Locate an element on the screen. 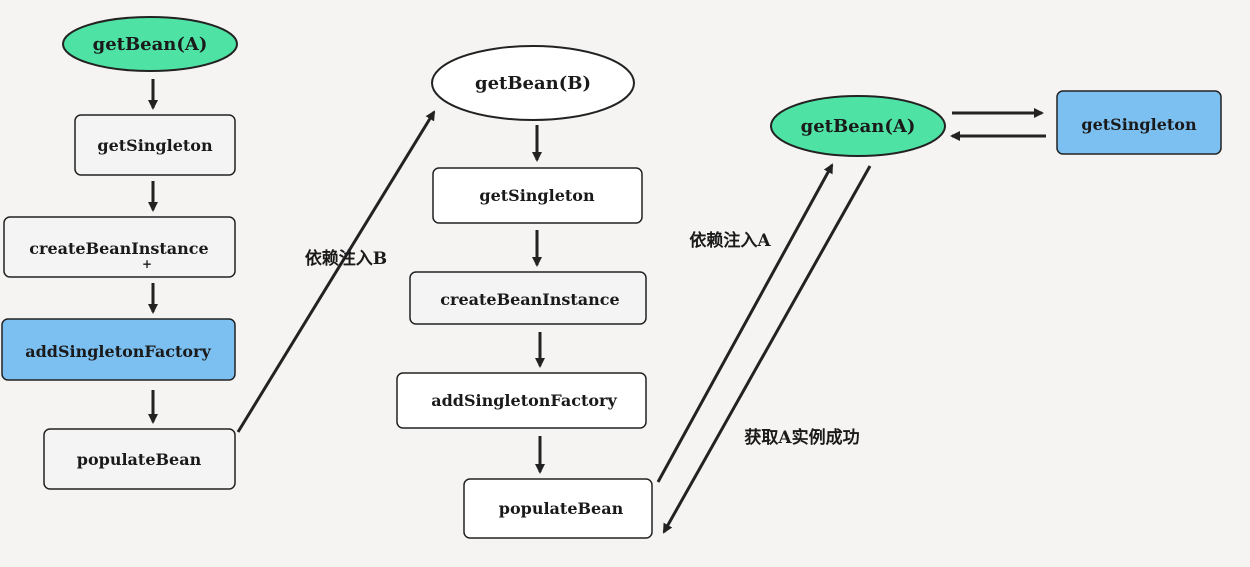 The image size is (1250, 567). node-c-getbean: getBean(A) is located at coordinates (858, 126).